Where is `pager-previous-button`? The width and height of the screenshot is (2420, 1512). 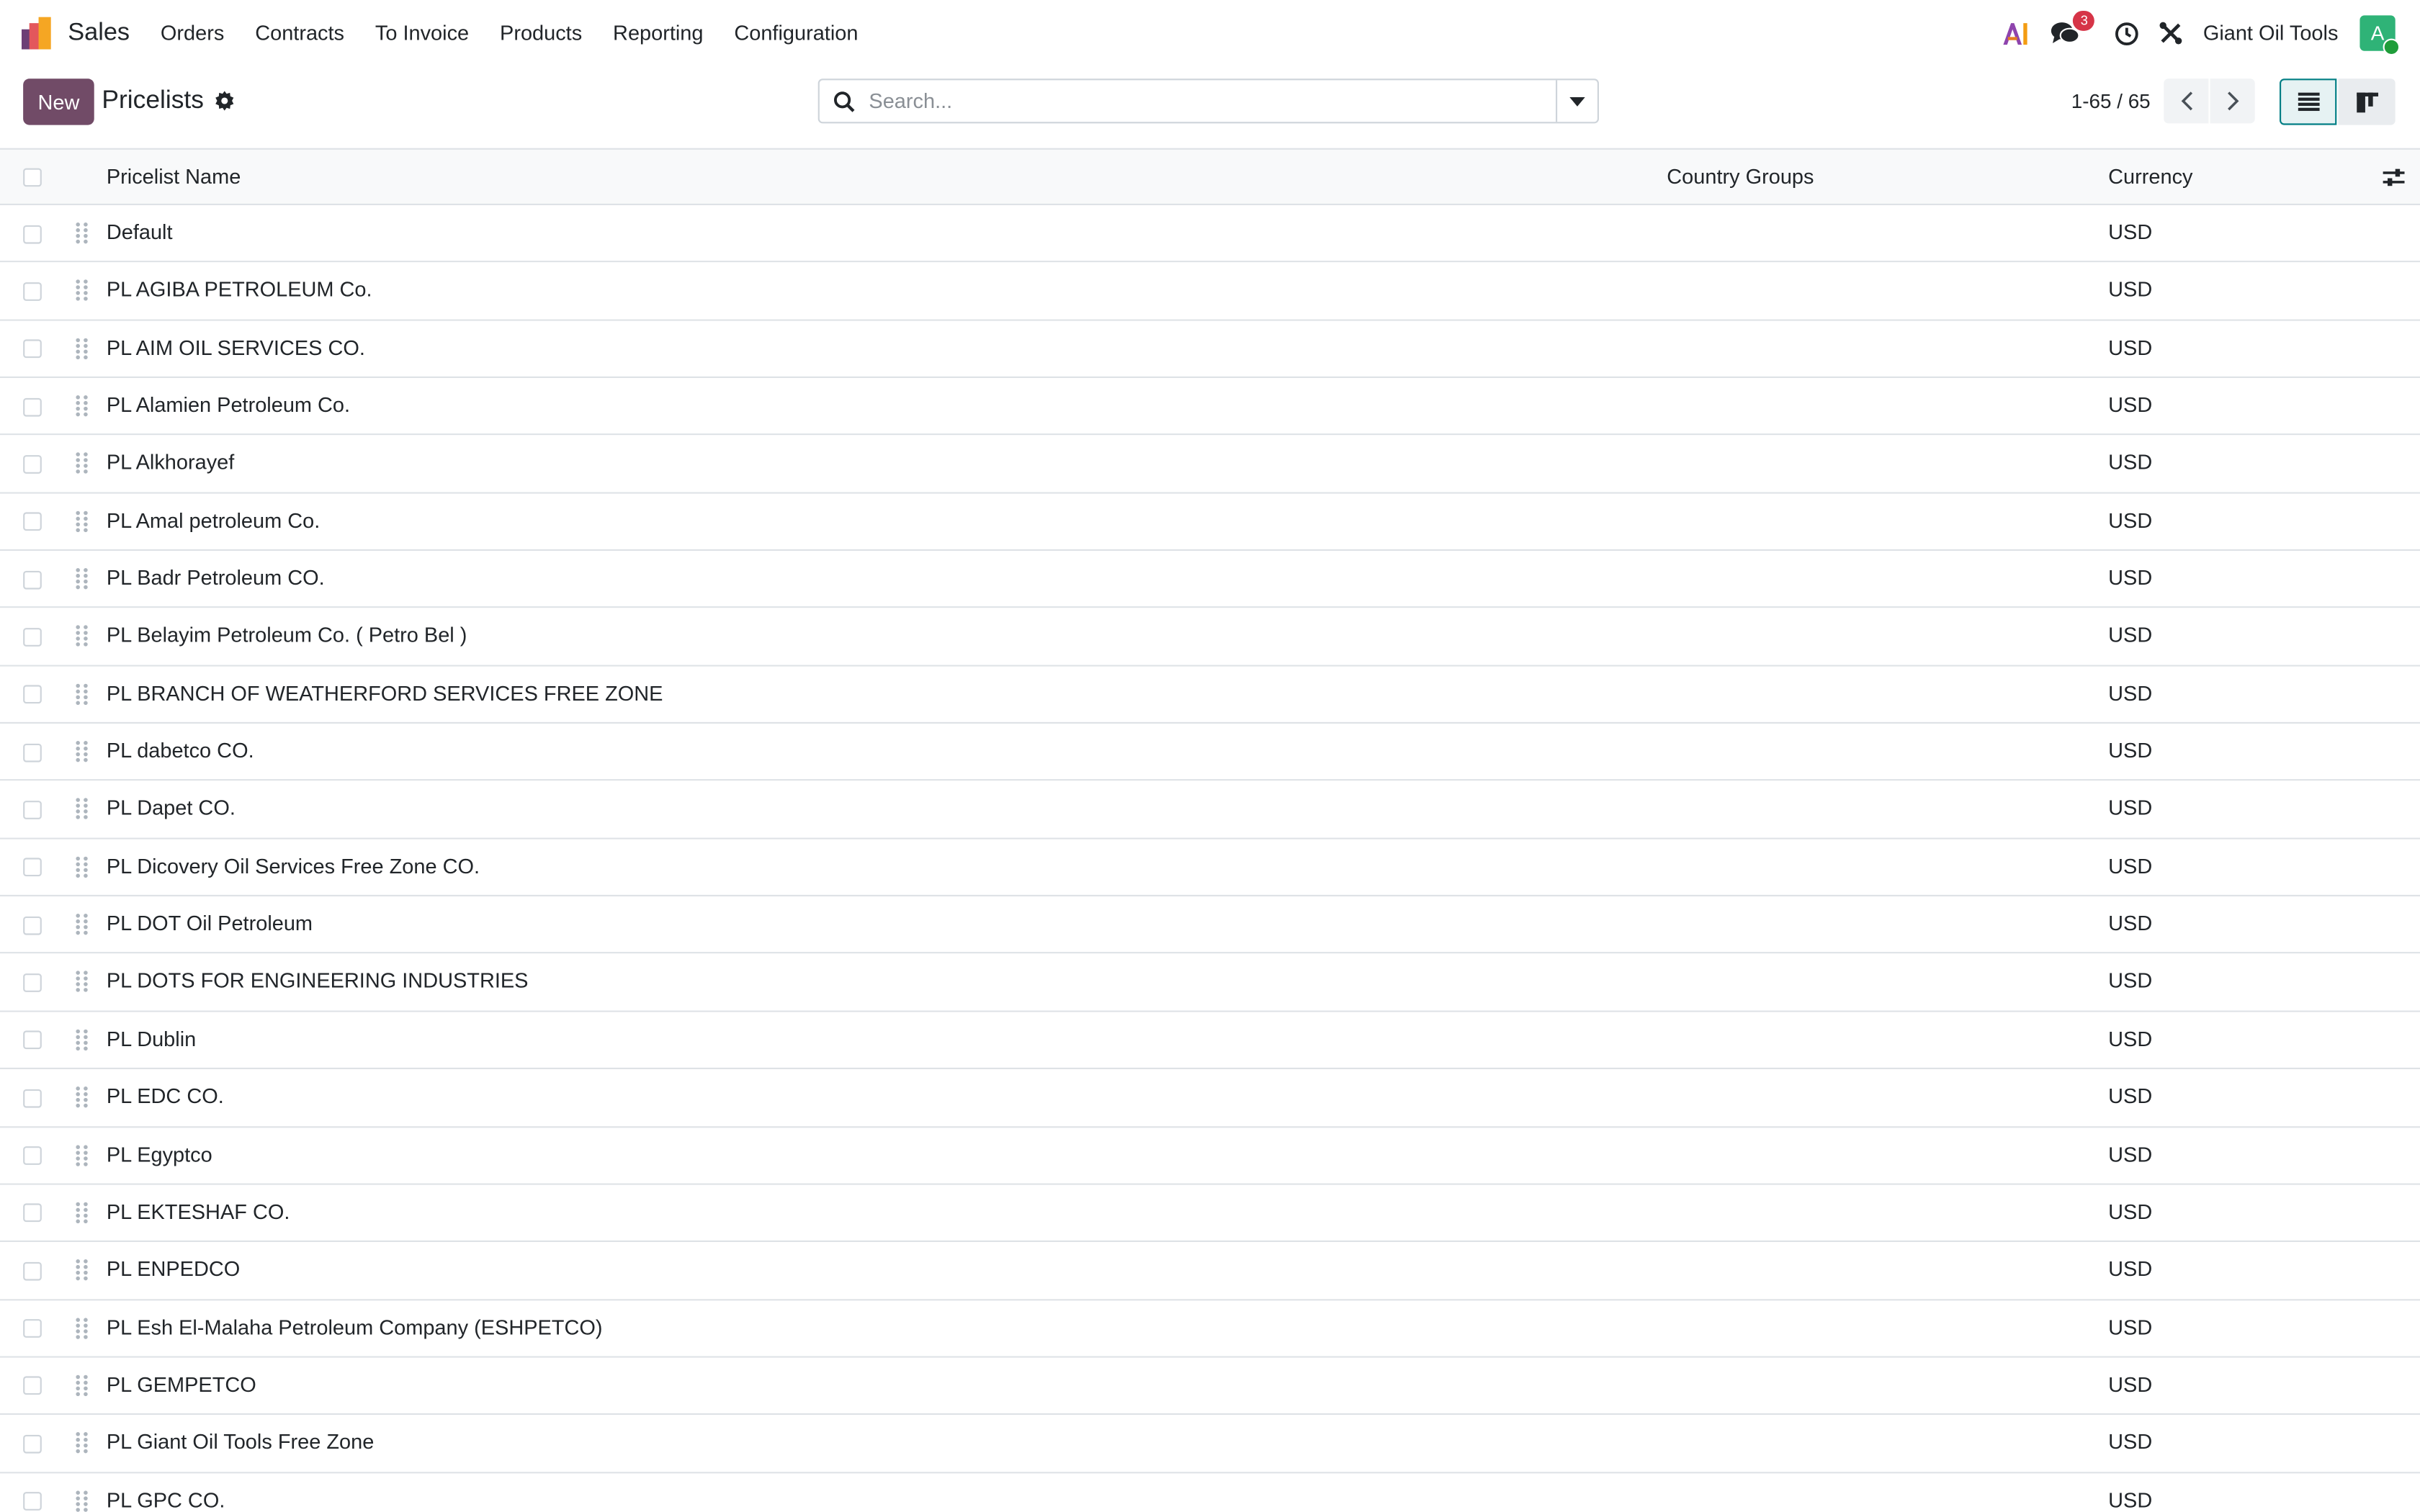 pager-previous-button is located at coordinates (2186, 101).